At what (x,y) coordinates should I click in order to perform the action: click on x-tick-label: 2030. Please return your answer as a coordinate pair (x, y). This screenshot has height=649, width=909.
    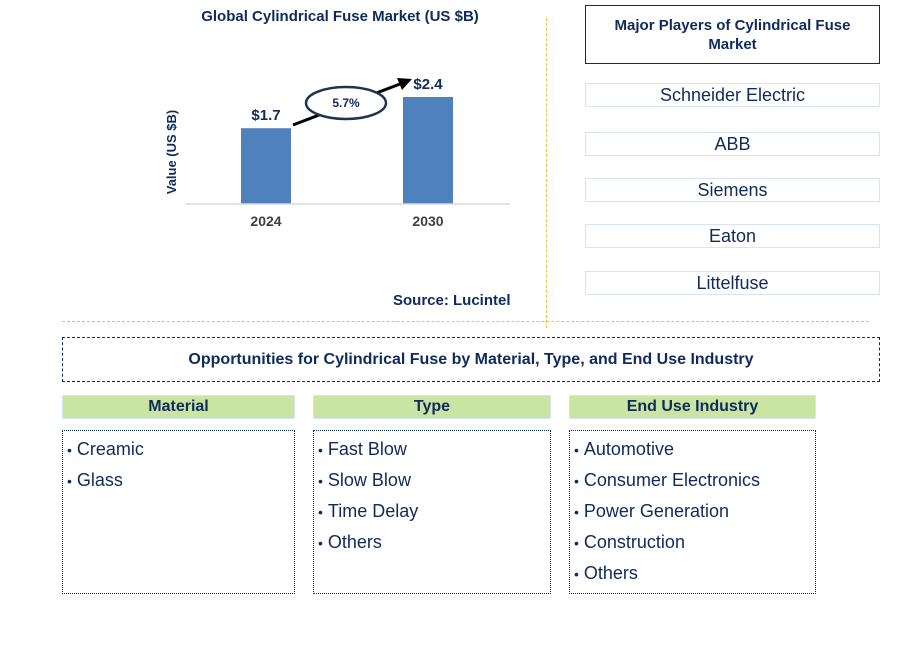
    Looking at the image, I should click on (427, 221).